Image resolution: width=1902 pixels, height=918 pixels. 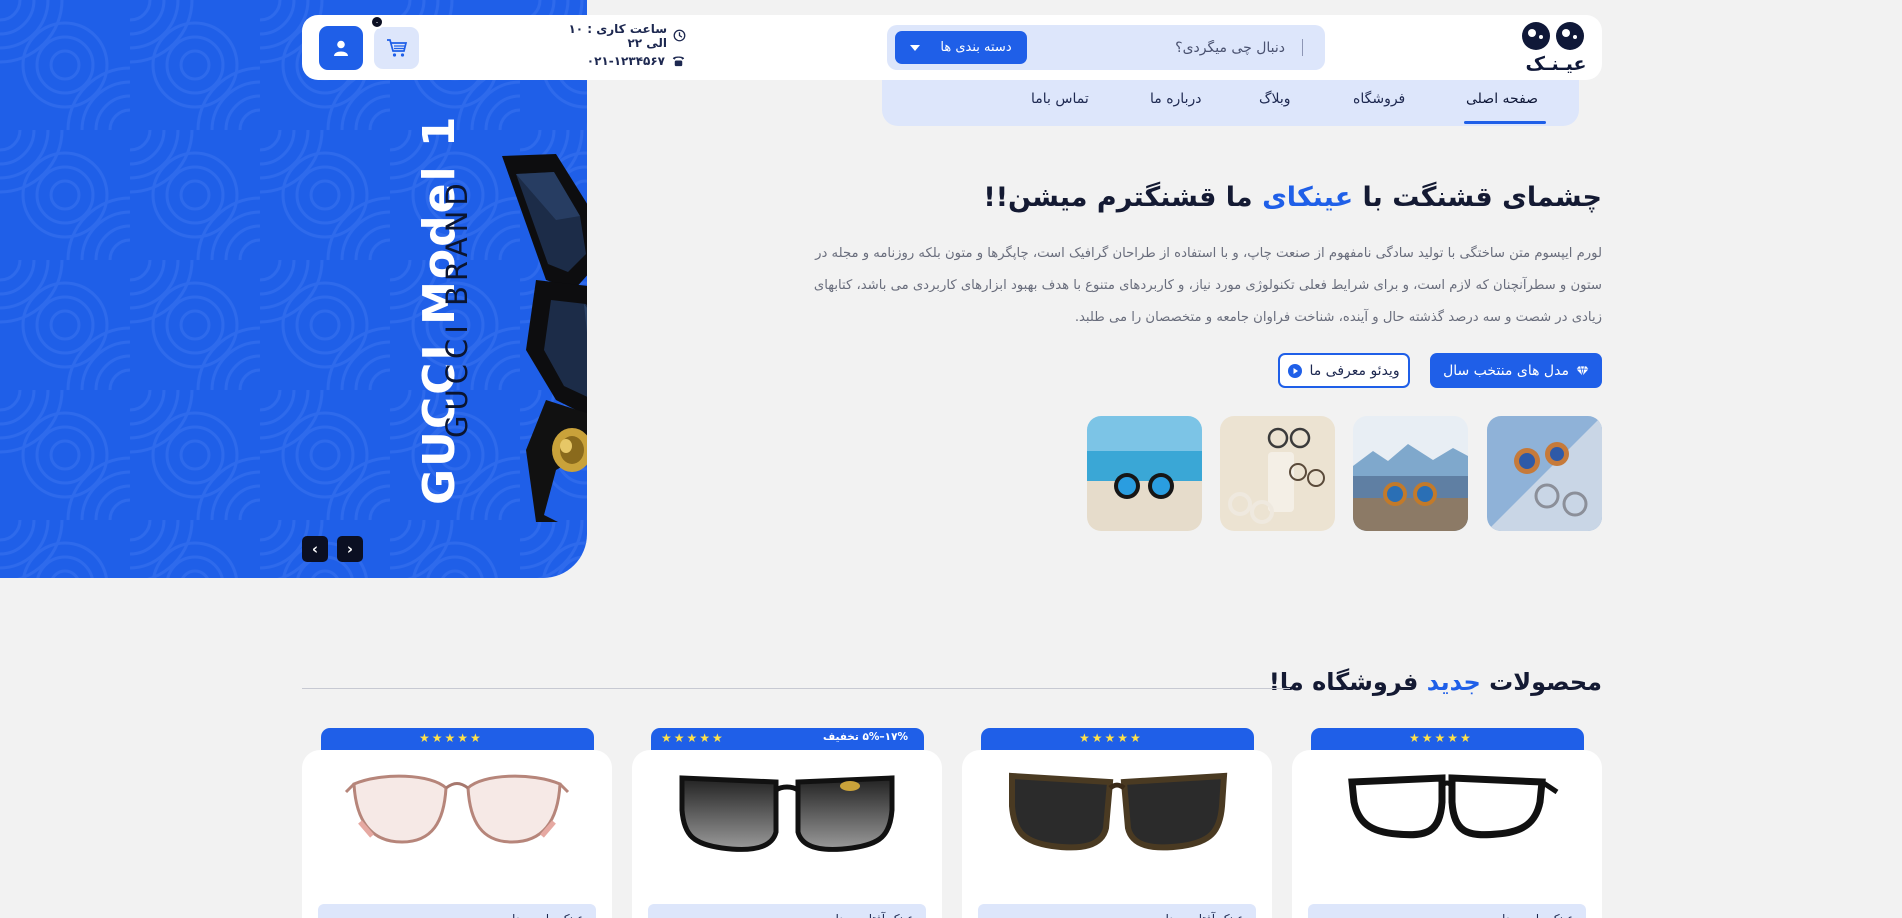 What do you see at coordinates (1200, 47) in the screenshot?
I see `search-input` at bounding box center [1200, 47].